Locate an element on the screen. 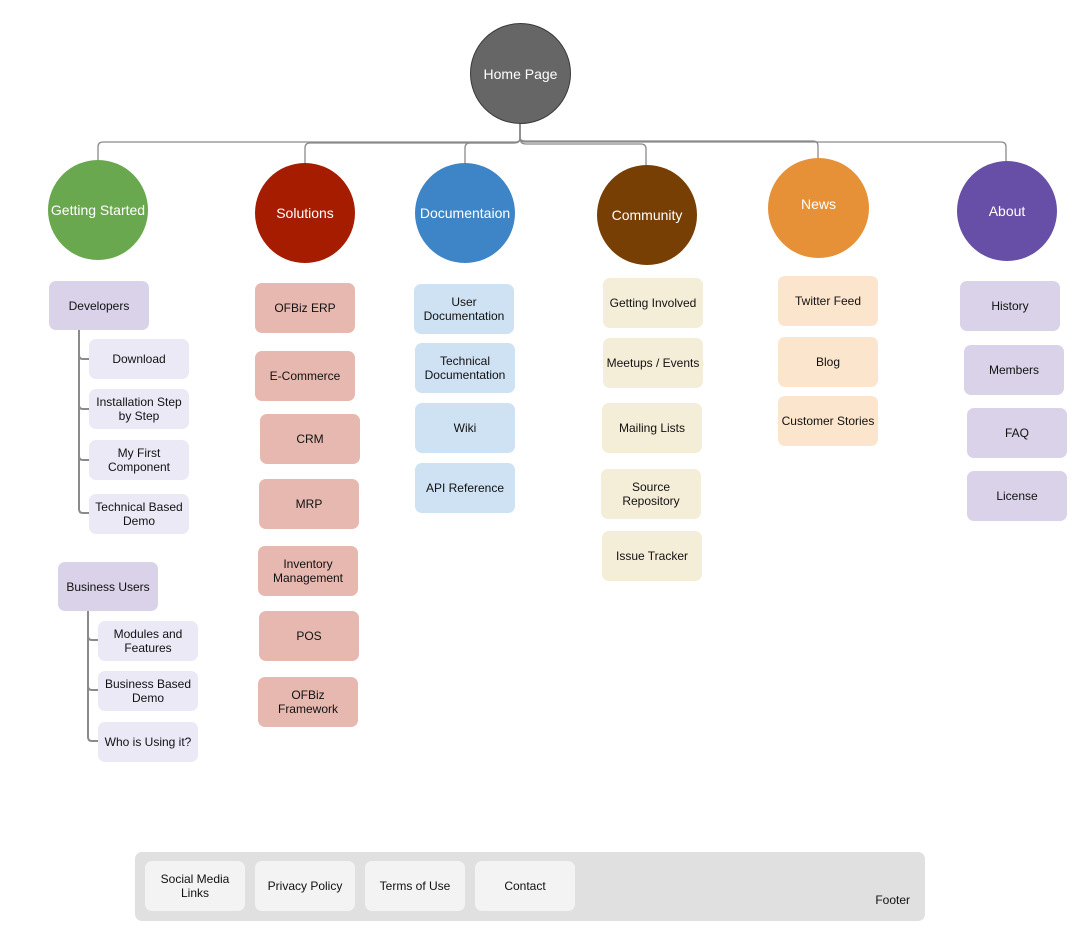 This screenshot has width=1089, height=942. section-documentation: Documentaion is located at coordinates (465, 213).